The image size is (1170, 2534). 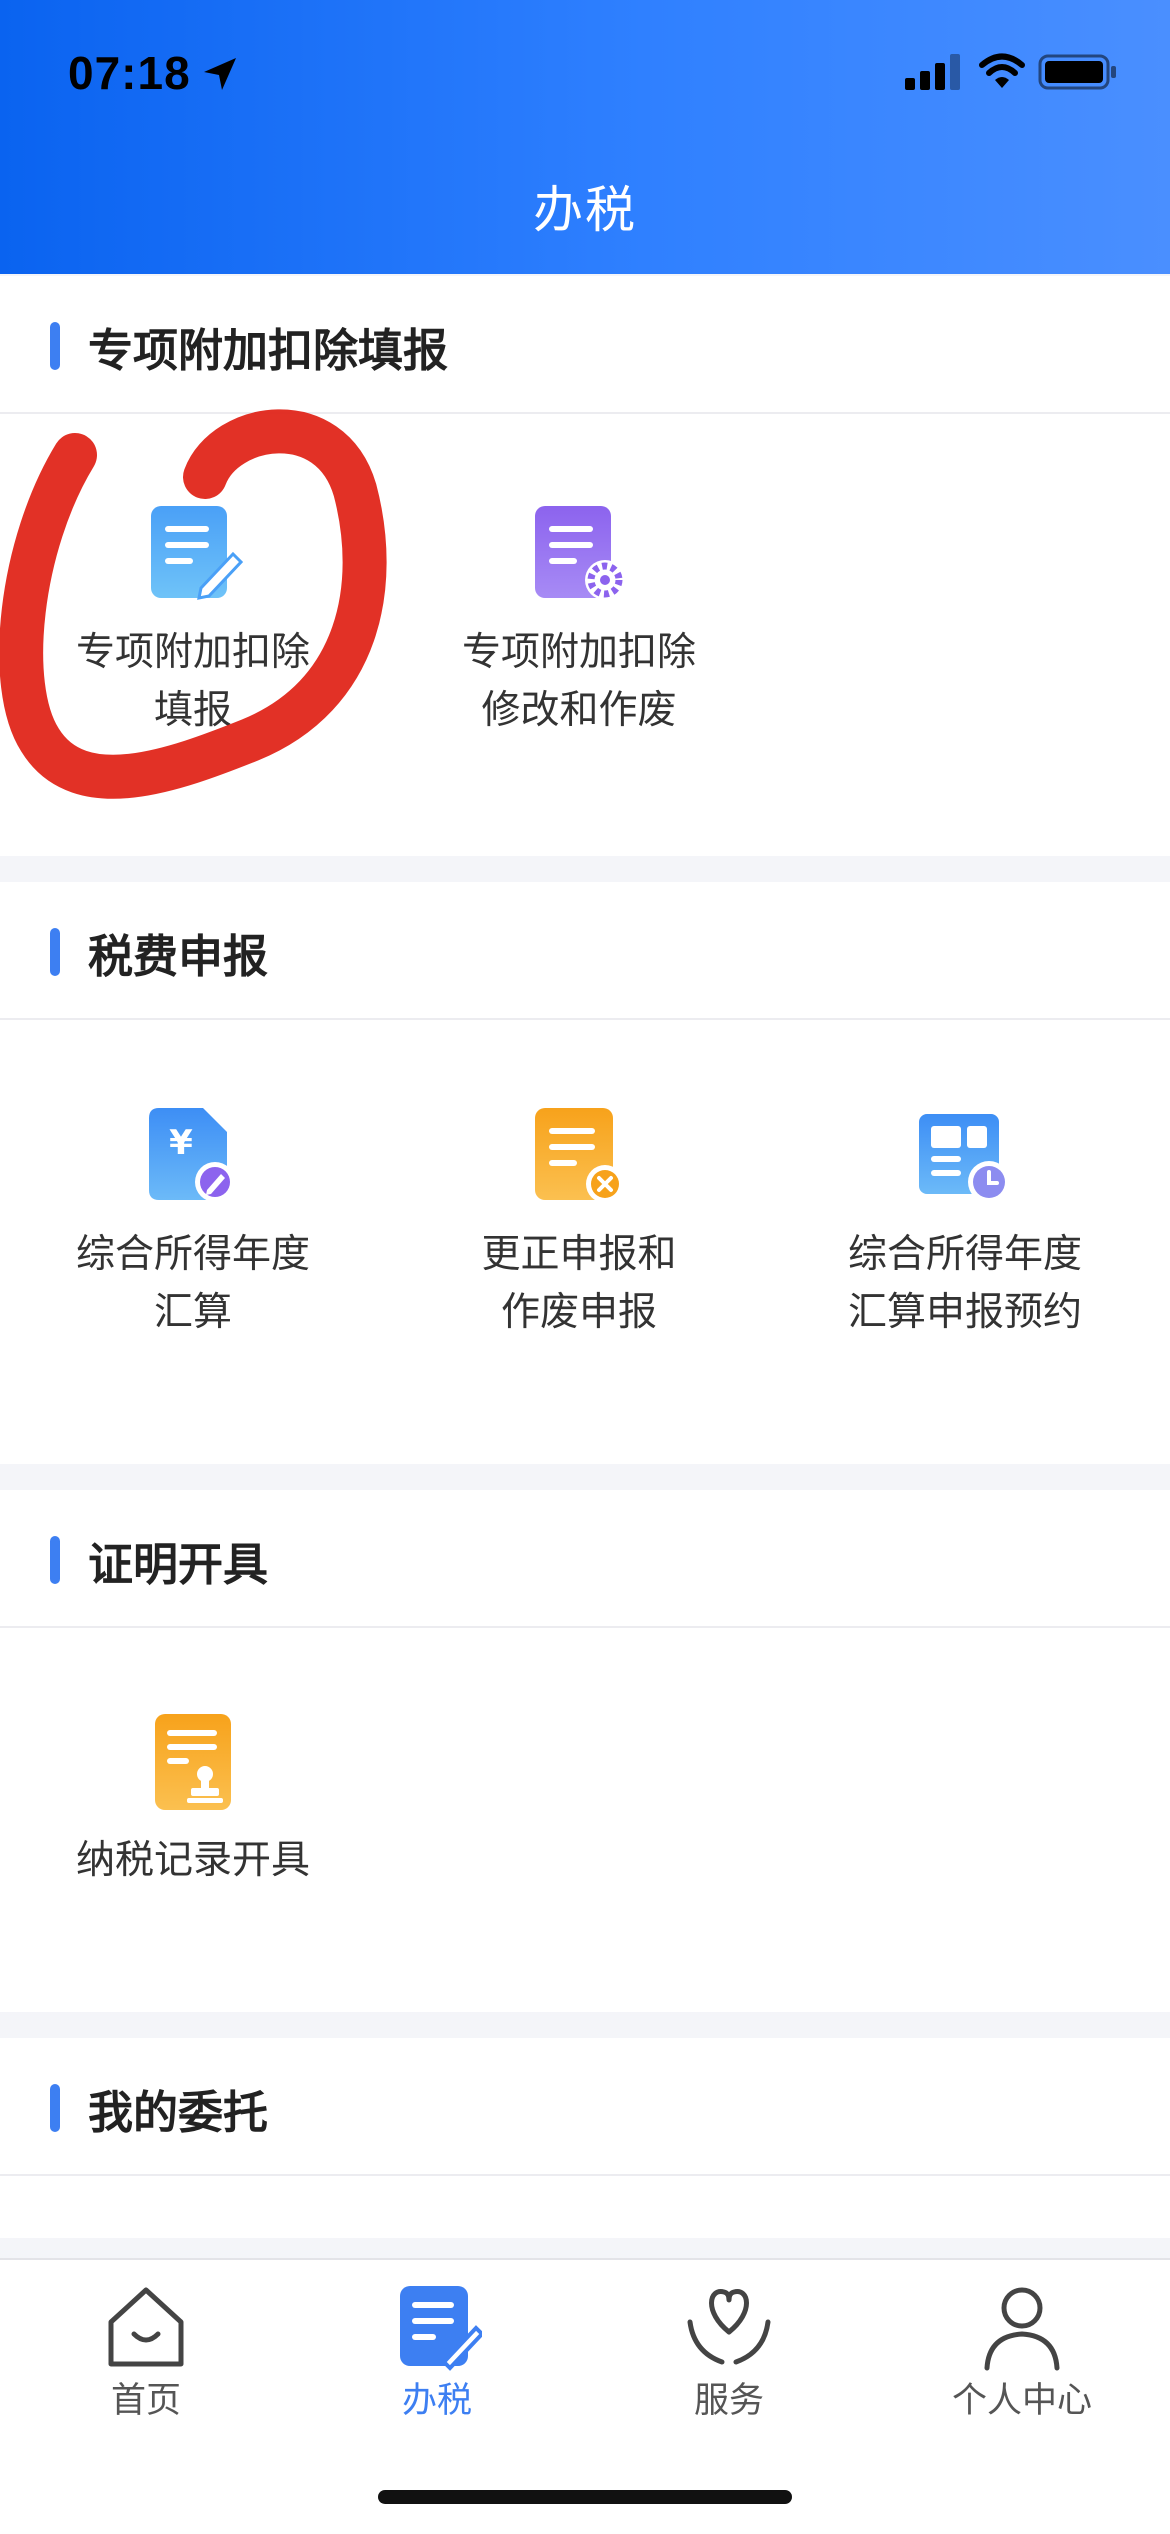 I want to click on section-title: 我的委托, so click(x=178, y=2112).